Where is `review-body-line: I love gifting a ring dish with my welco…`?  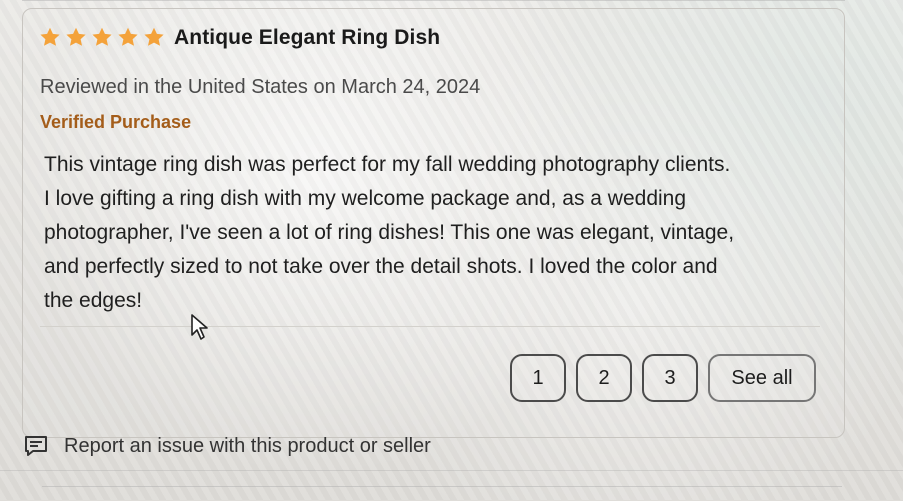 review-body-line: I love gifting a ring dish with my welco… is located at coordinates (365, 198).